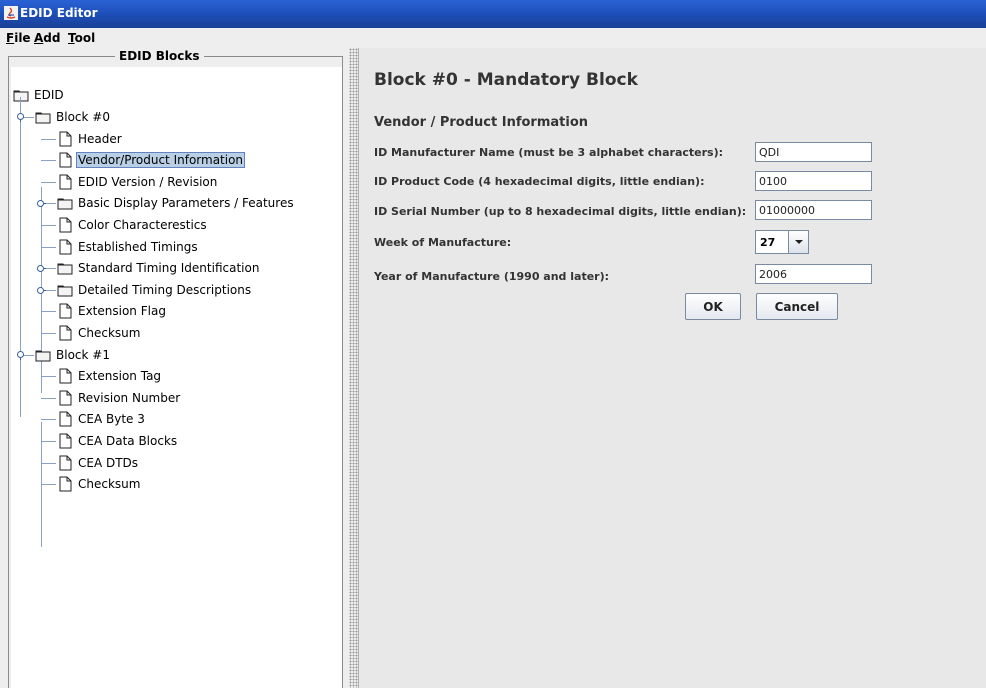 This screenshot has width=986, height=688. Describe the element at coordinates (165, 290) in the screenshot. I see `tree-item-label: Detailed Timing Descriptions` at that location.